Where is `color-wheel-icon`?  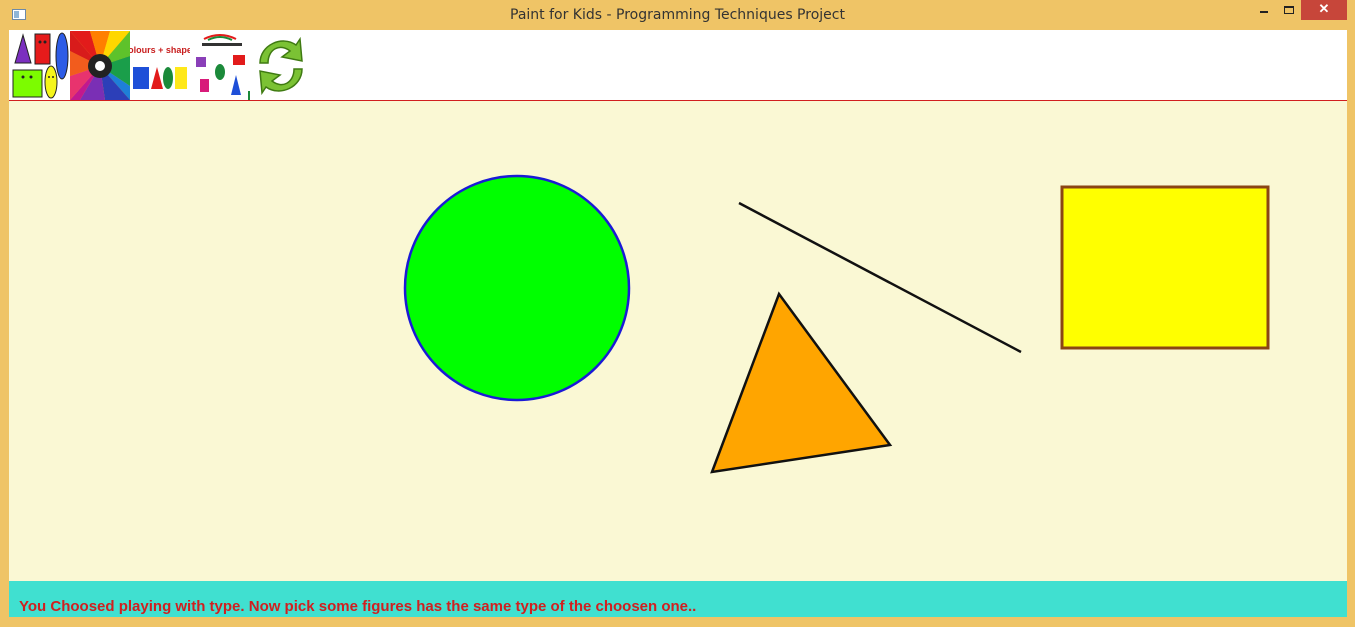
color-wheel-icon is located at coordinates (100, 65).